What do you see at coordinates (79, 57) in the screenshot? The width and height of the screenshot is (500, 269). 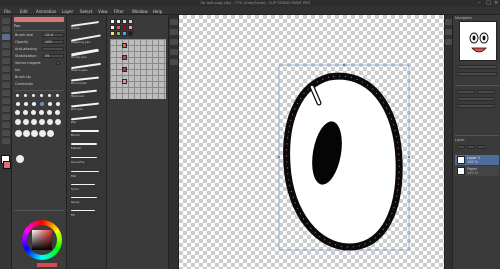 I see `brush-name: Turnip pen` at bounding box center [79, 57].